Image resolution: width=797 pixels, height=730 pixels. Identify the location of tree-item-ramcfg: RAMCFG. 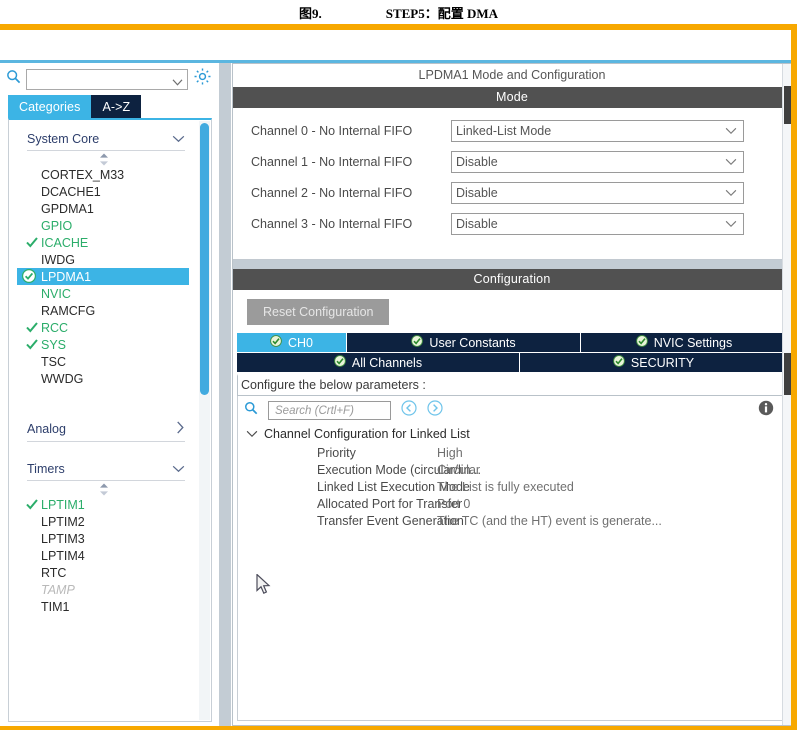
(104, 310).